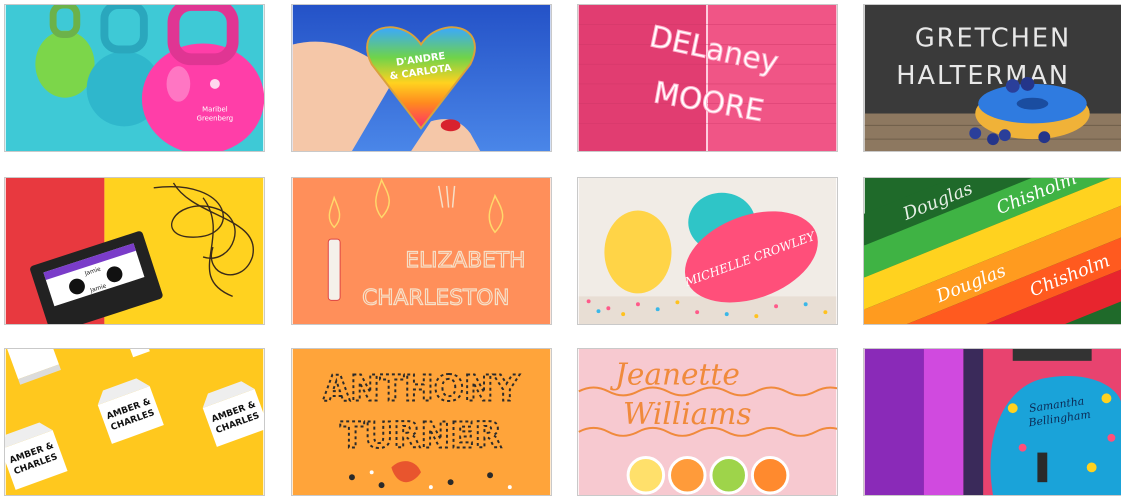 This screenshot has width=1121, height=496. I want to click on tile-citrus: Jeanette Williams, so click(707, 422).